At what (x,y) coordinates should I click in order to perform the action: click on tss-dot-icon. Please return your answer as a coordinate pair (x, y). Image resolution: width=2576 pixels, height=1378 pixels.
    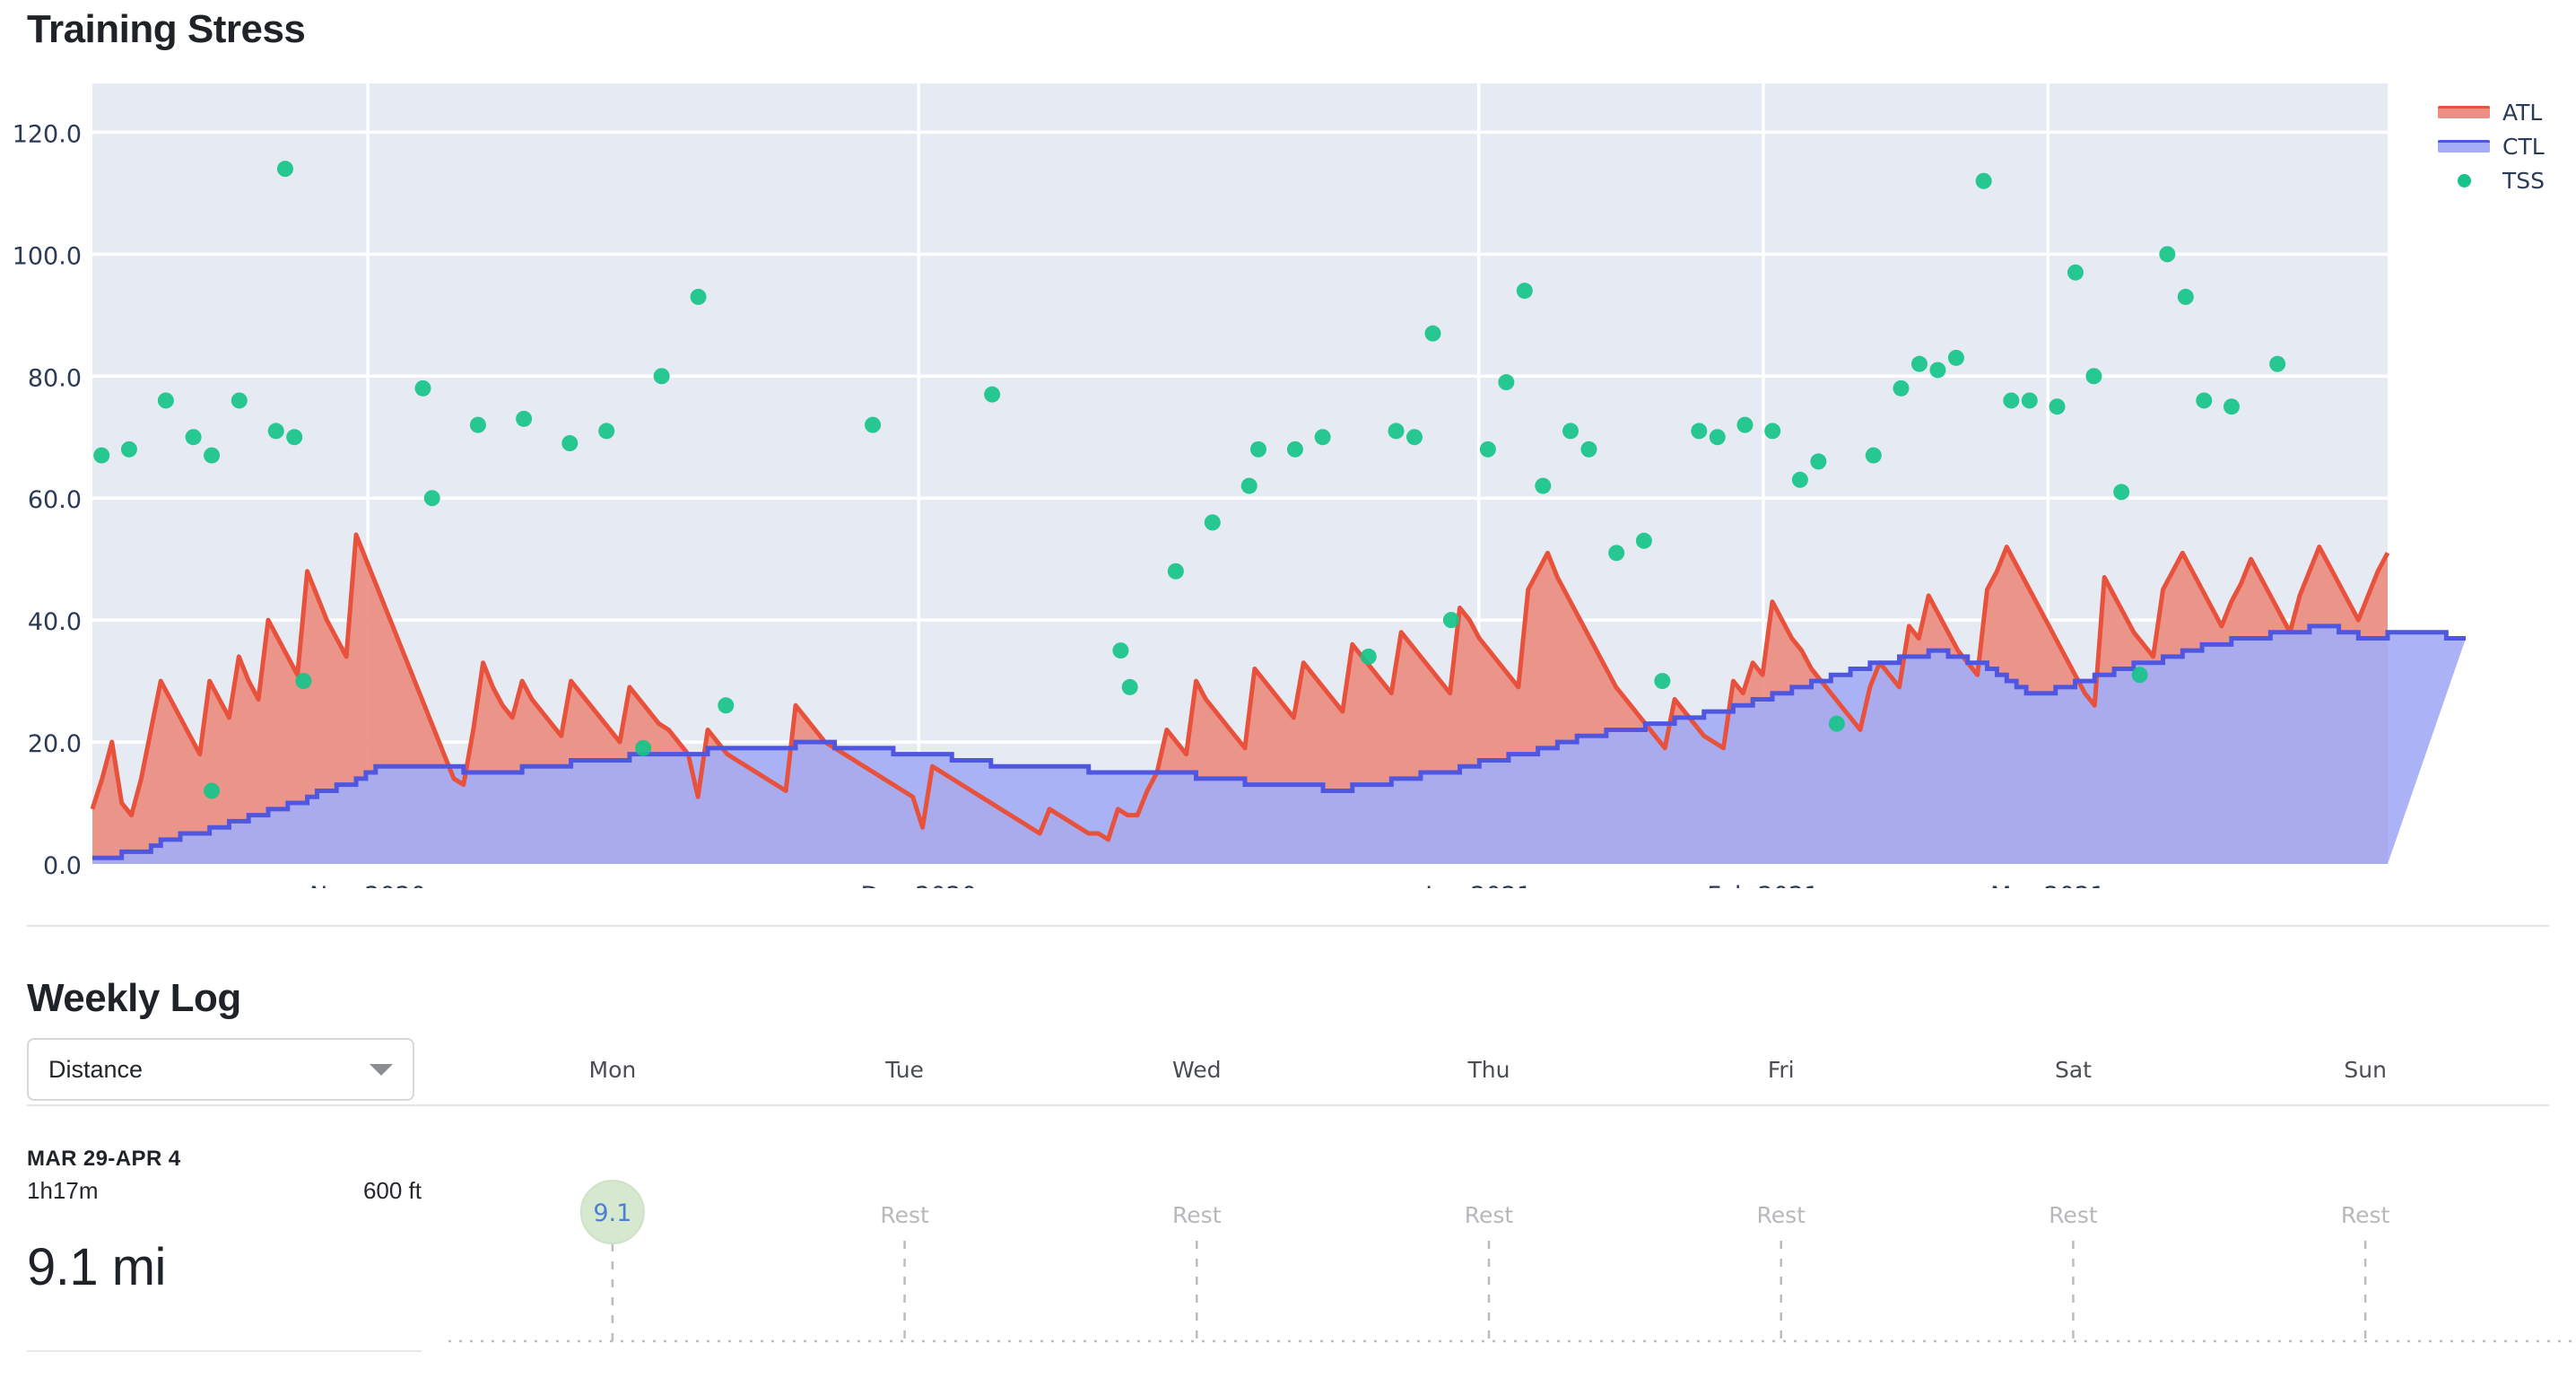
    Looking at the image, I should click on (2464, 180).